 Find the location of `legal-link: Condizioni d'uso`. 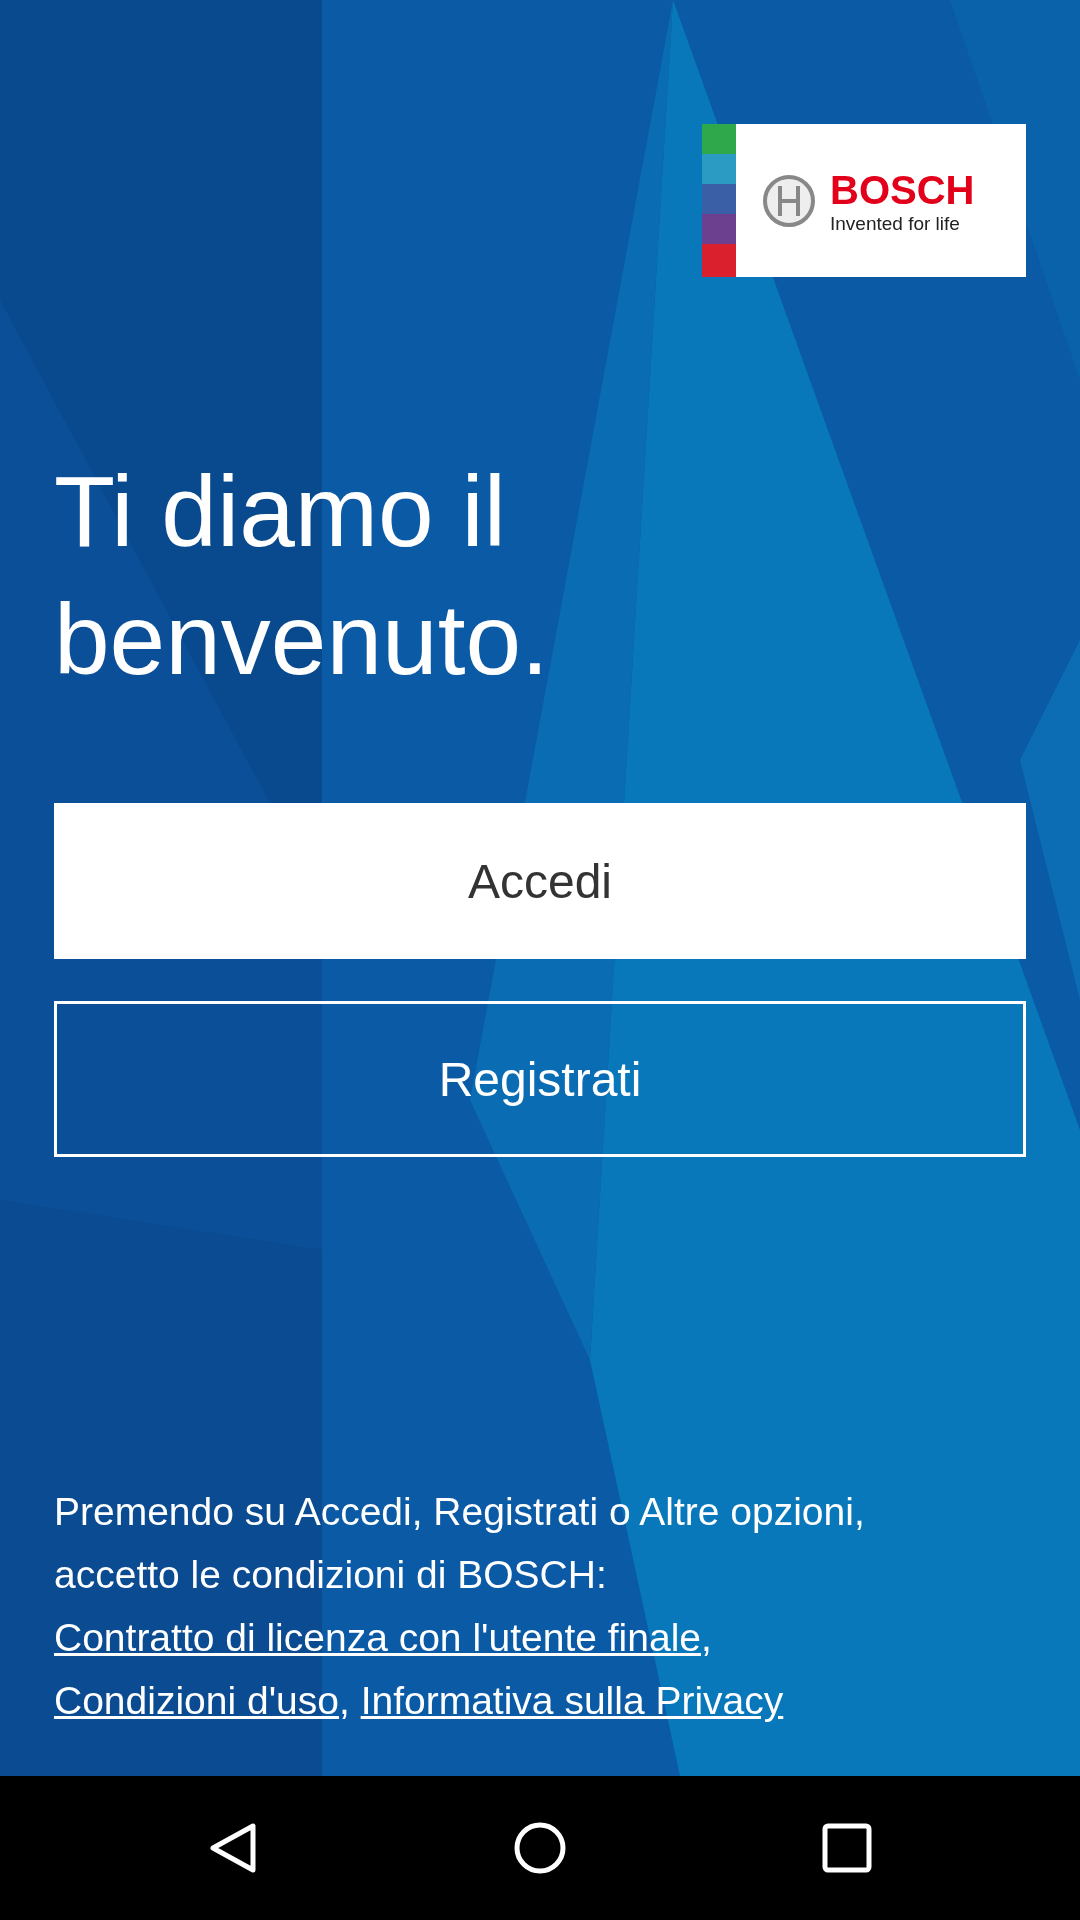

legal-link: Condizioni d'uso is located at coordinates (196, 1700).